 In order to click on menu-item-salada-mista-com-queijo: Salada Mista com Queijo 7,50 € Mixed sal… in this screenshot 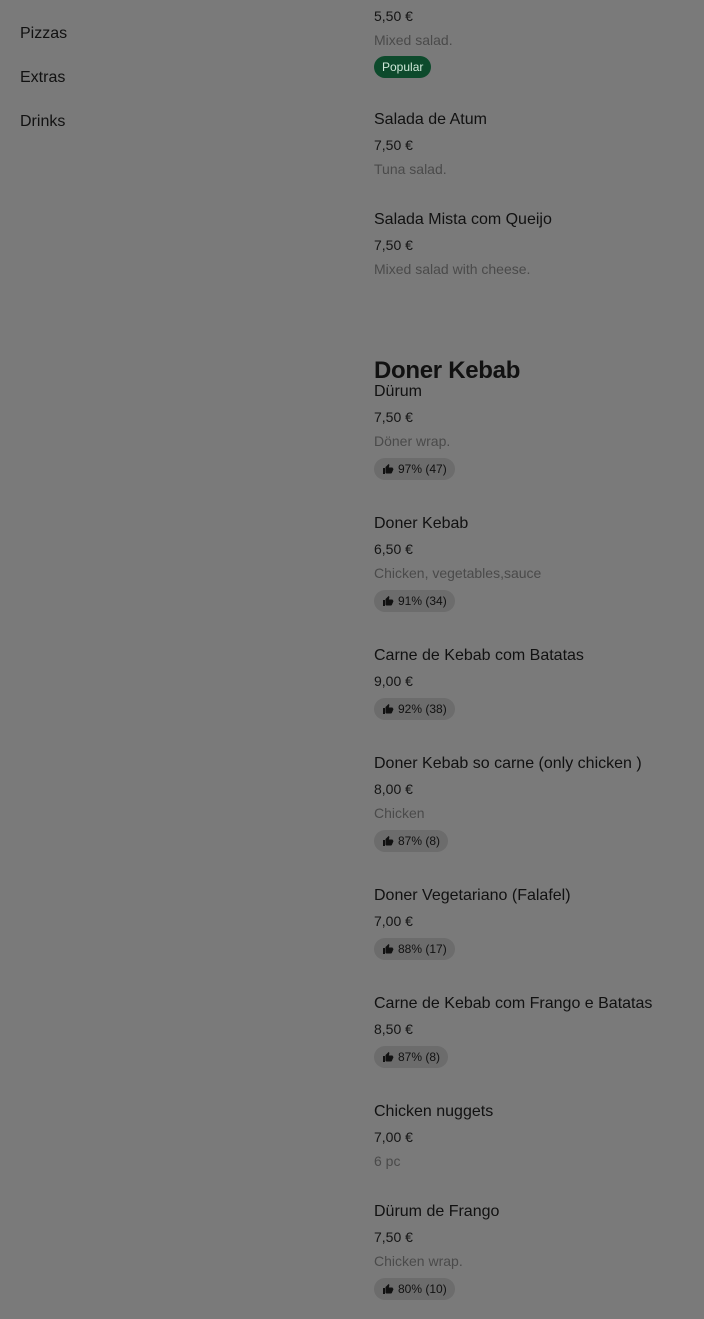, I will do `click(534, 244)`.